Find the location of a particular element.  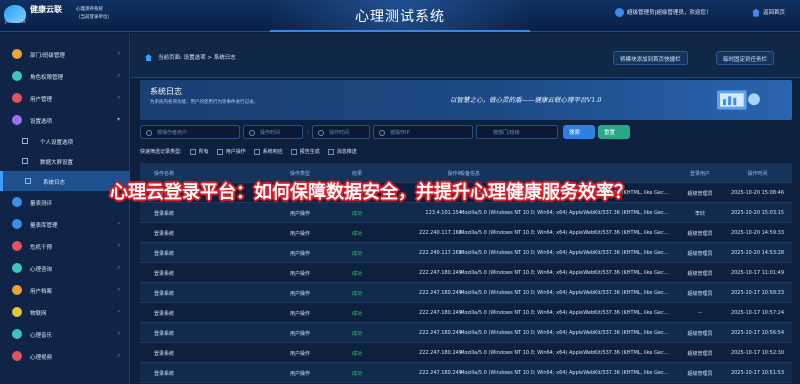

sidebar-item: 心理咨询 › is located at coordinates (65, 268).